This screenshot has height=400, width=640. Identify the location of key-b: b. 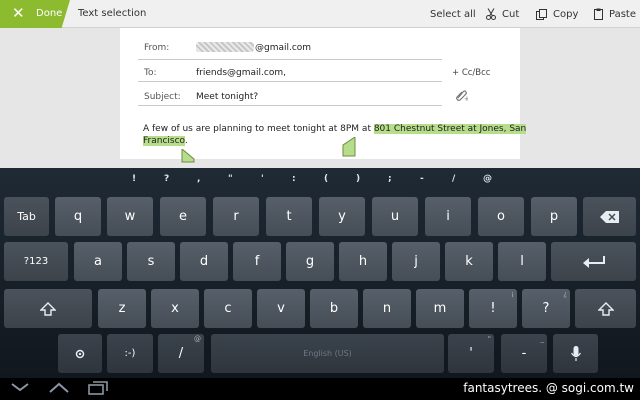
(334, 308).